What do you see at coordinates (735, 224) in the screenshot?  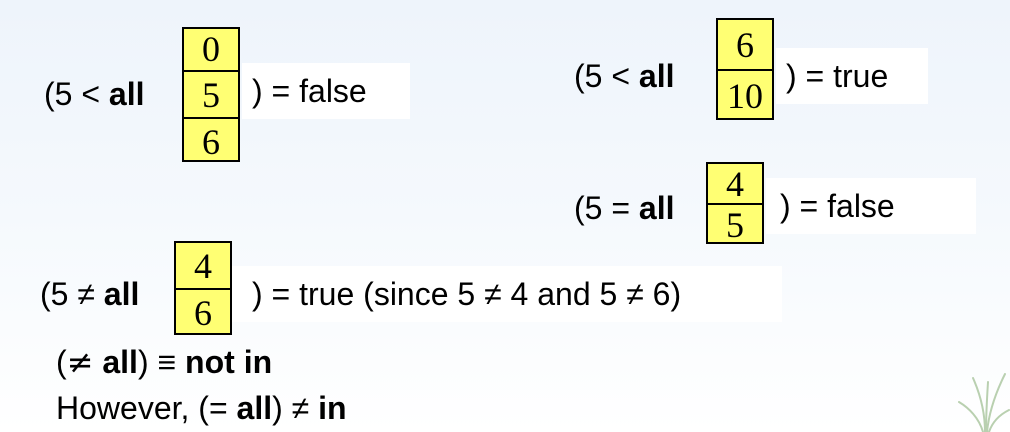 I see `ex3-value-1: 5` at bounding box center [735, 224].